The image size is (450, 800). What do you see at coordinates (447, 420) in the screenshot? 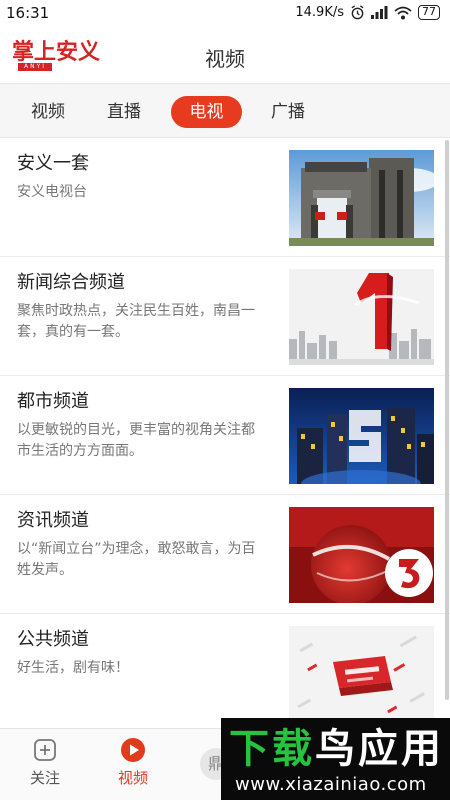
I see `list-scrollbar` at bounding box center [447, 420].